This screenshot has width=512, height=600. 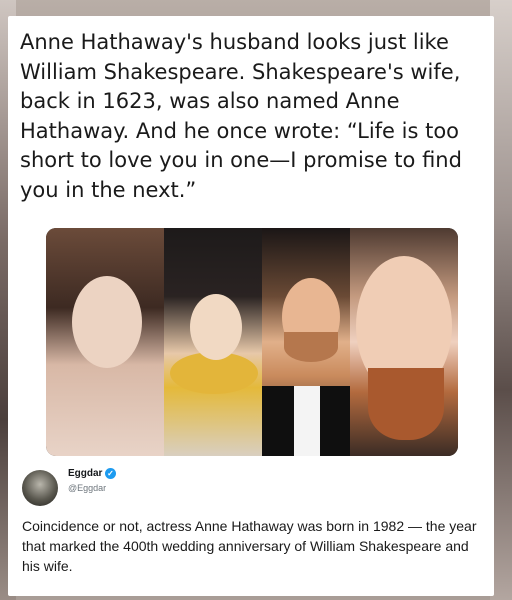 I want to click on anne-hathaway-1623-portrait, so click(x=214, y=342).